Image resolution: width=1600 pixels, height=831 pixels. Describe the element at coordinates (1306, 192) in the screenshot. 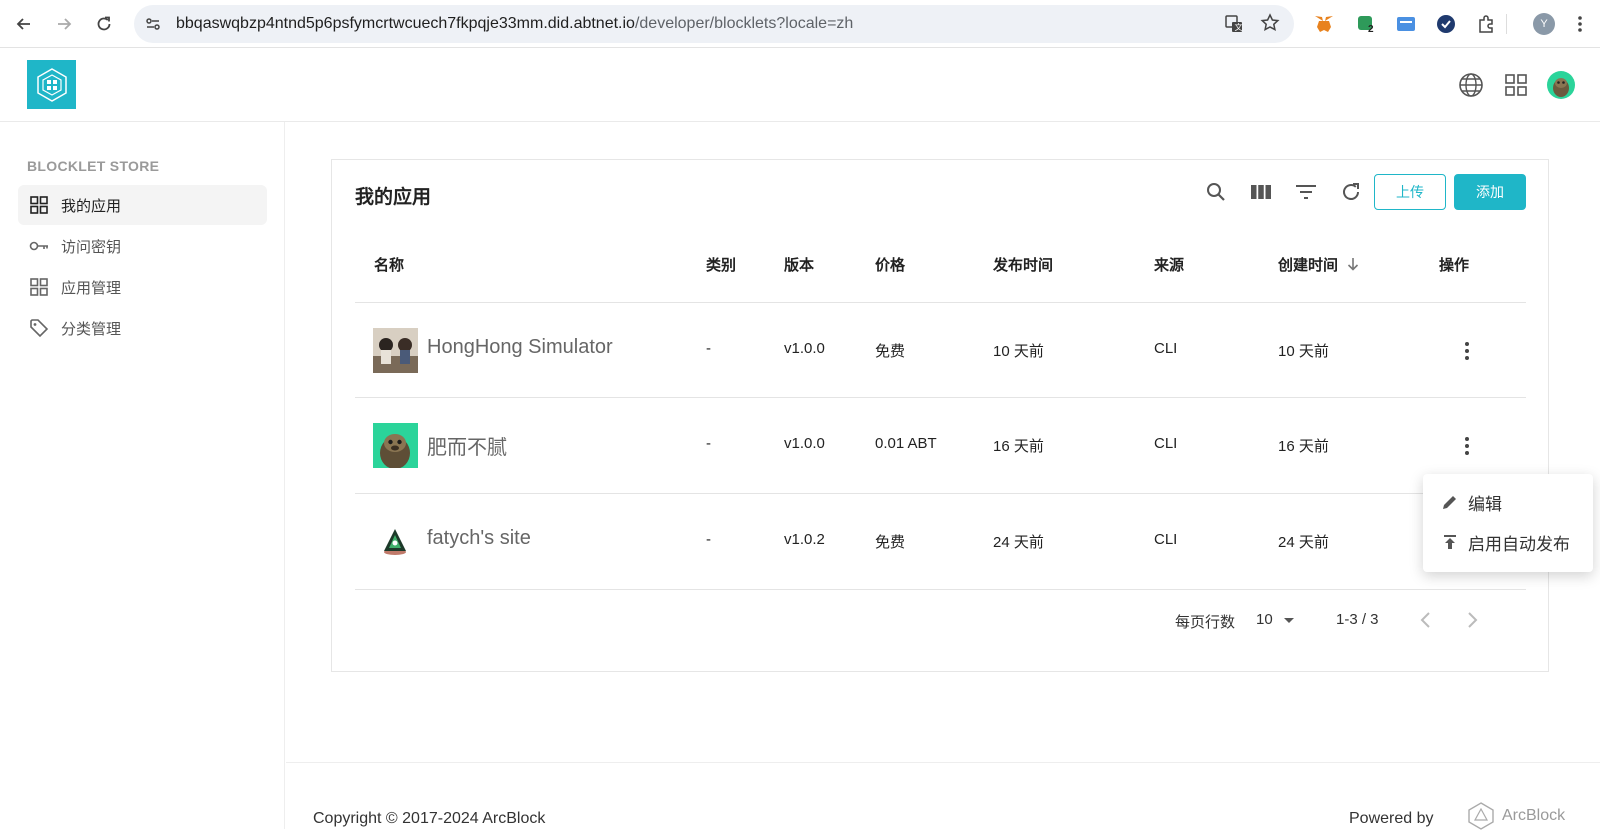

I see `filter-icon` at that location.